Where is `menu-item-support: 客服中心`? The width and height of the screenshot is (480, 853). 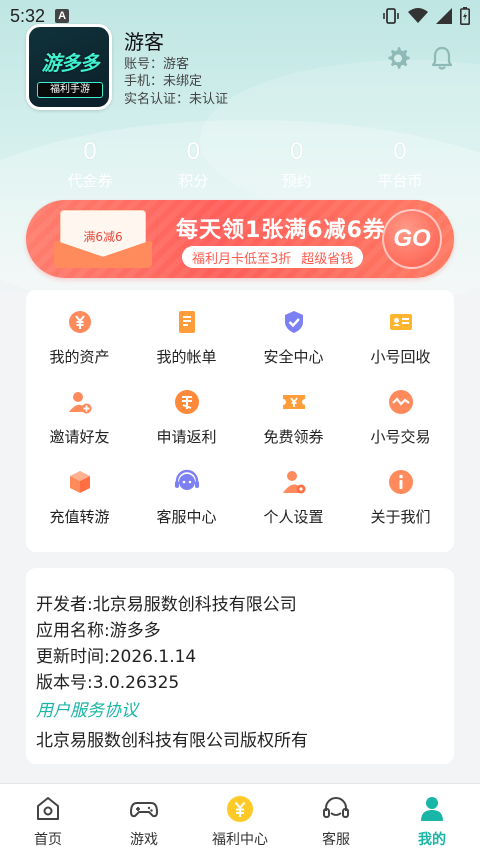
menu-item-support: 客服中心 is located at coordinates (186, 508).